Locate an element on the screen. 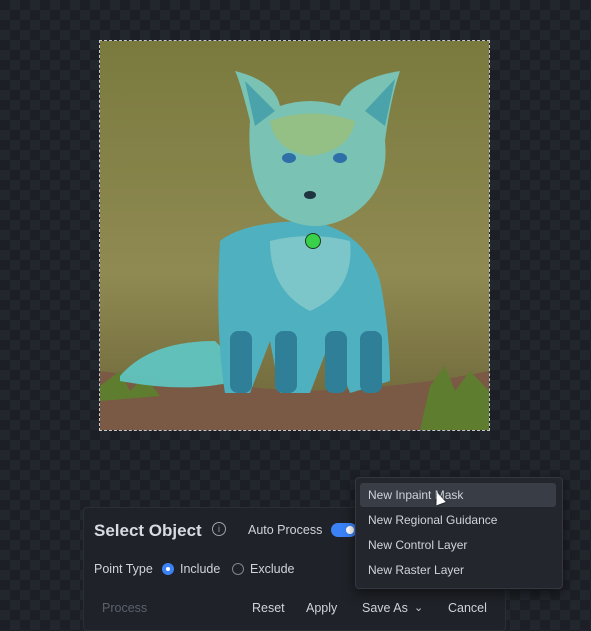 The height and width of the screenshot is (631, 591). reset-button: Reset is located at coordinates (268, 608).